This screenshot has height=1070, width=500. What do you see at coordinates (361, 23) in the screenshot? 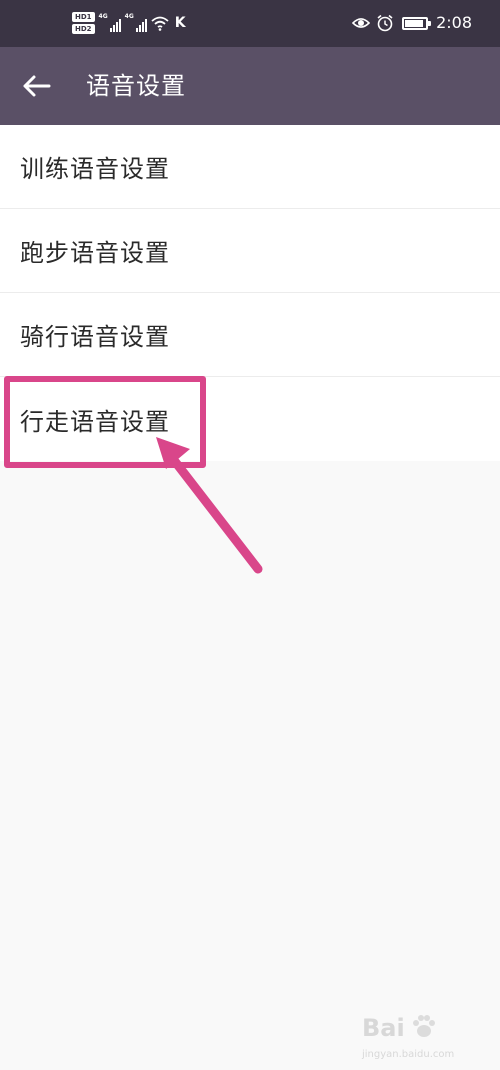
I see `eye-icon` at bounding box center [361, 23].